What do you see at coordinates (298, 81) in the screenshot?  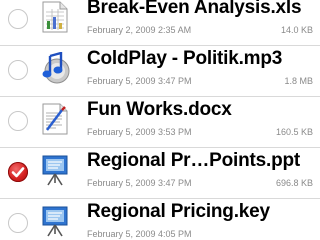 I see `file-size: 1.8 MB` at bounding box center [298, 81].